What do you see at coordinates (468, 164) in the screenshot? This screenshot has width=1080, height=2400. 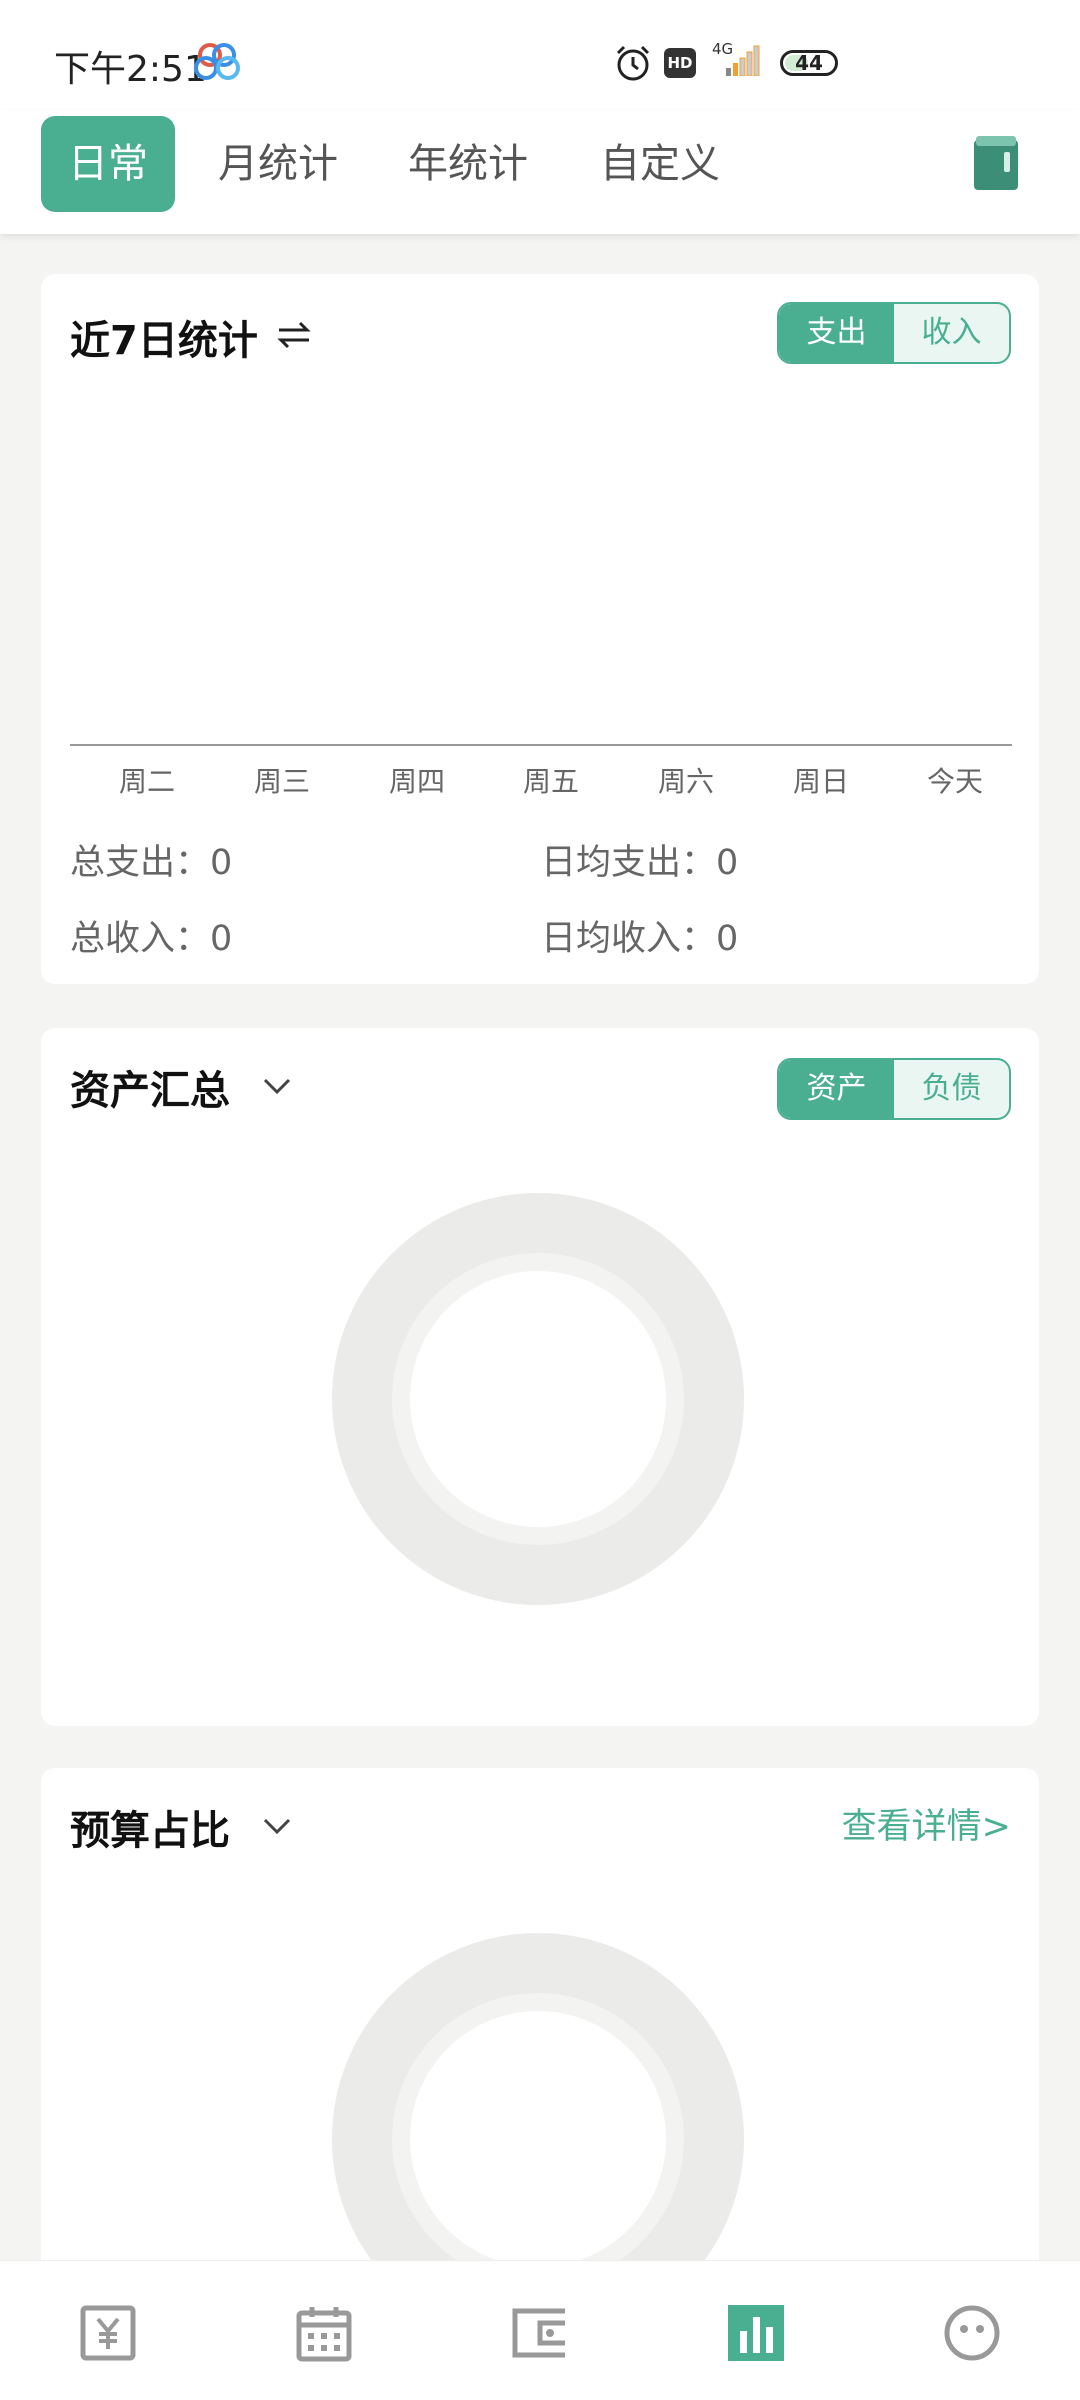 I see `tab-yearly: 年统计` at bounding box center [468, 164].